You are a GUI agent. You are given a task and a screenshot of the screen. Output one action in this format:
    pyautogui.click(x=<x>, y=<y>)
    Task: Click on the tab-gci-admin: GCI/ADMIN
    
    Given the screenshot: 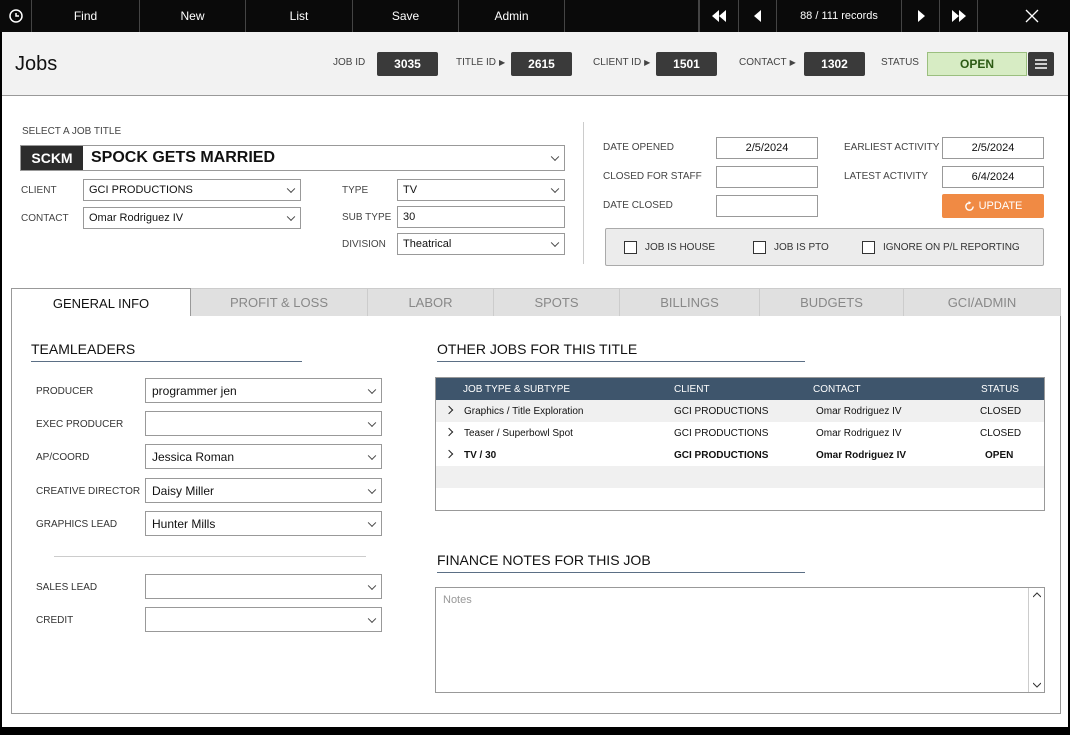 What is the action you would take?
    pyautogui.click(x=982, y=302)
    